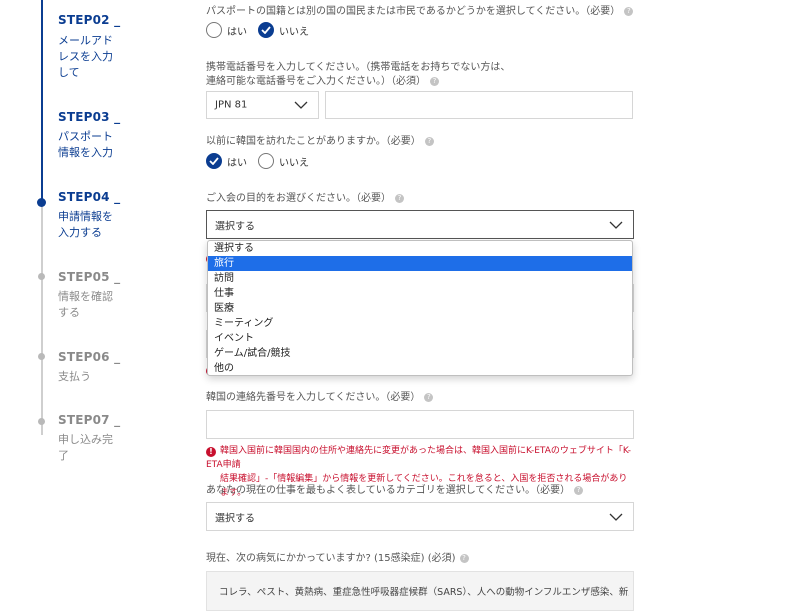  Describe the element at coordinates (41, 276) in the screenshot. I see `step05-dot` at that location.